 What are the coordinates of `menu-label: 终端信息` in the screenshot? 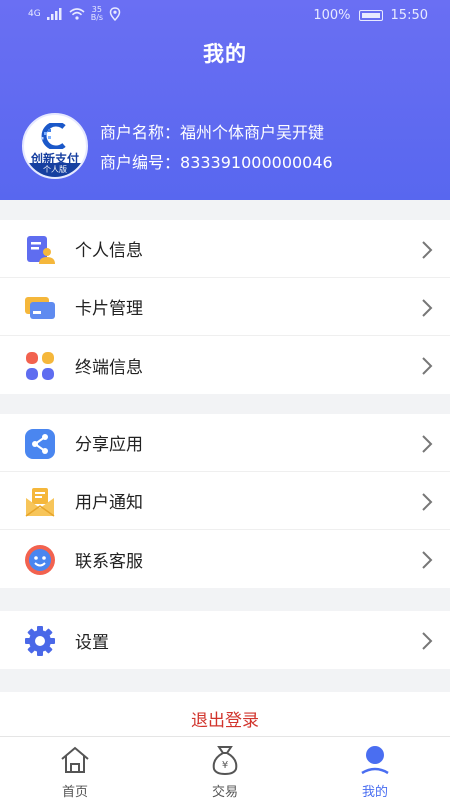 It's located at (109, 367).